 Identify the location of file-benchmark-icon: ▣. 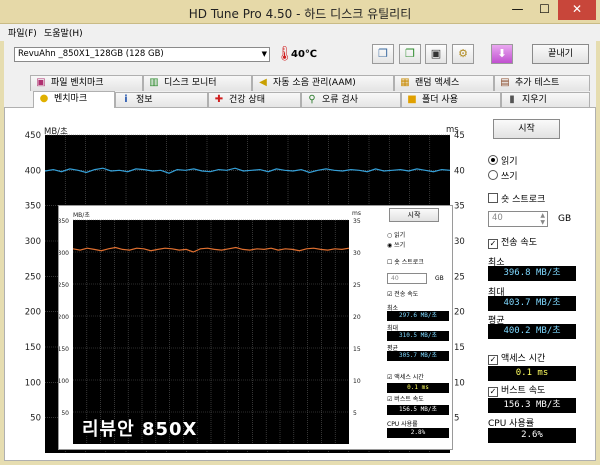
(41, 82).